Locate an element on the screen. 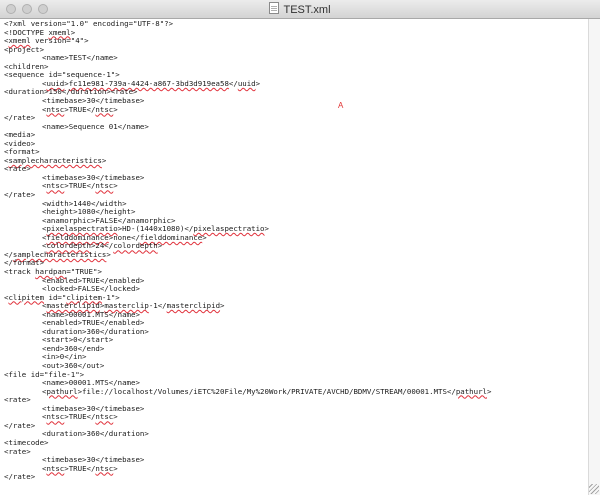  code-line: <name>Sequence 01</name> is located at coordinates (95, 126).